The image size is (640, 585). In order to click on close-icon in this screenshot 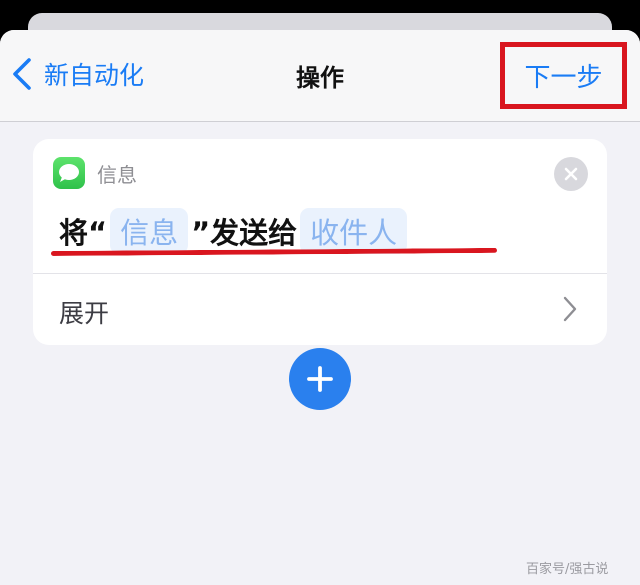, I will do `click(571, 174)`.